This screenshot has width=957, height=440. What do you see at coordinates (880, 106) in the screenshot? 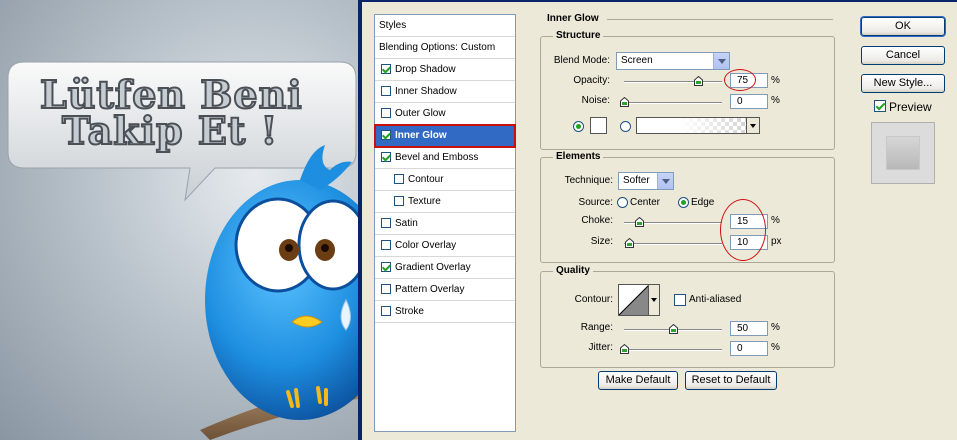
I see `preview-checkbox` at bounding box center [880, 106].